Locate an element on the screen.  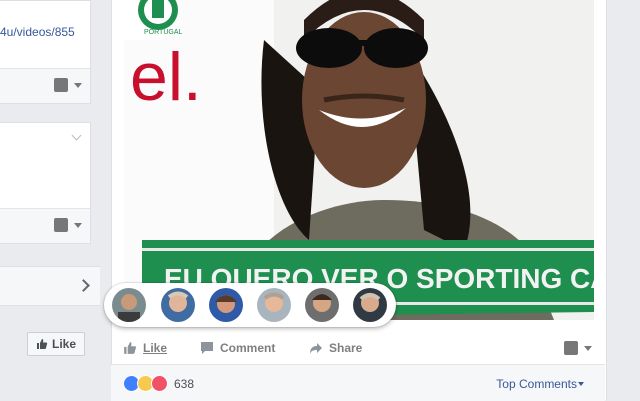
reaction-summary-bar: 638 Top Comments is located at coordinates (358, 382).